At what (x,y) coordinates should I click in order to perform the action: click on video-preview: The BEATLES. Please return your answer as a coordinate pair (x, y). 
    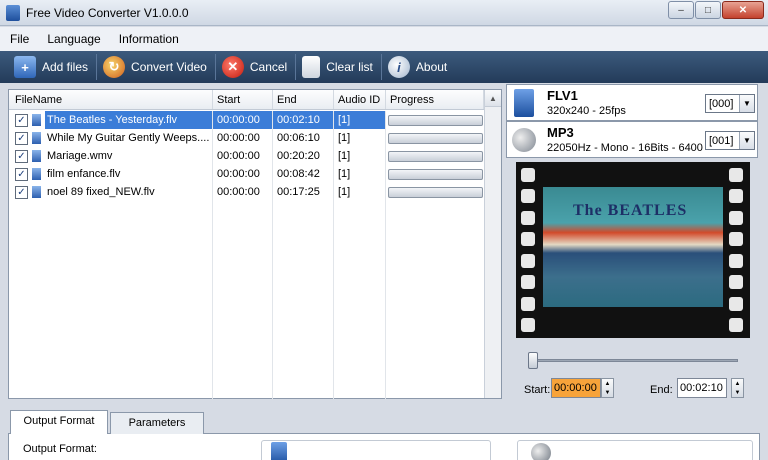
    Looking at the image, I should click on (633, 250).